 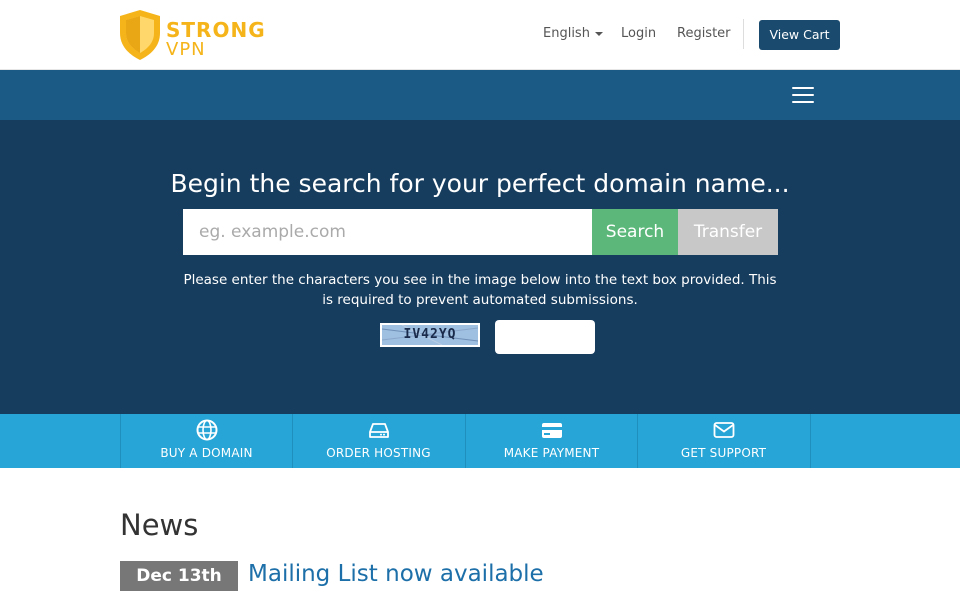 What do you see at coordinates (566, 33) in the screenshot?
I see `language-label: English` at bounding box center [566, 33].